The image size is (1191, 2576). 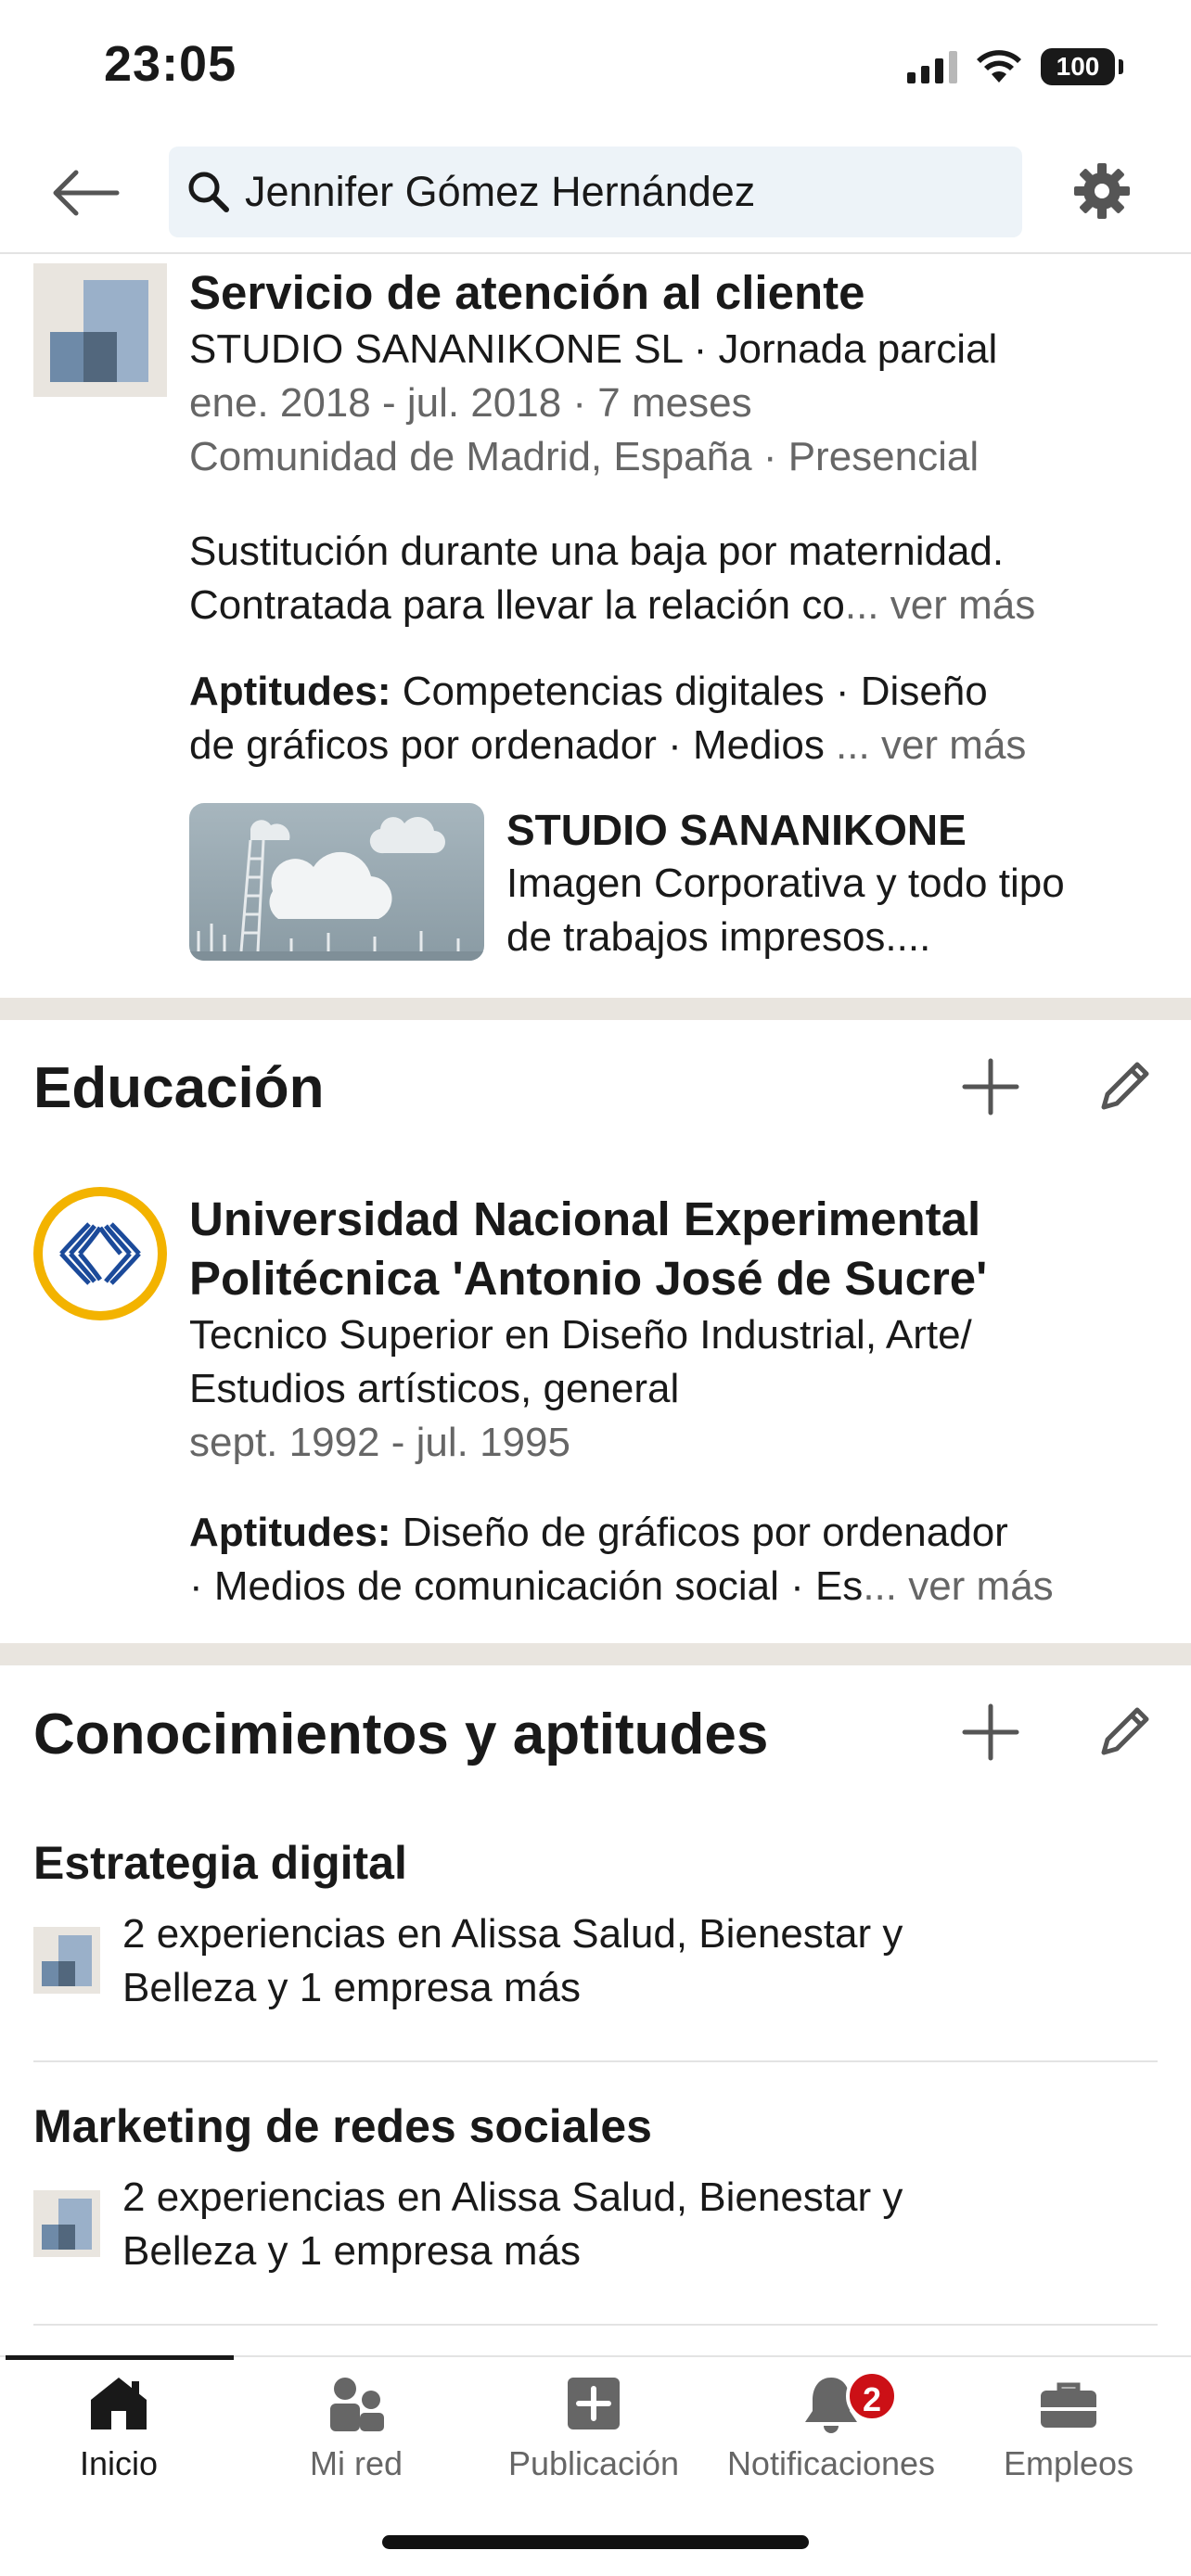 I want to click on home-indicator, so click(x=595, y=2542).